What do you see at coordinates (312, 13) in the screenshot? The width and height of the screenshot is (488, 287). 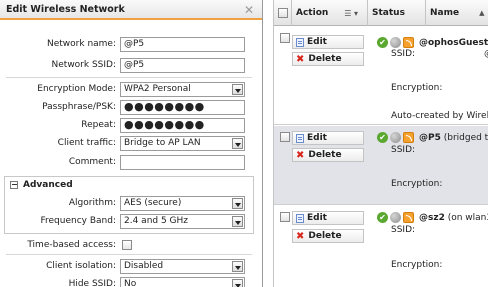 I see `column-action-label: Action` at bounding box center [312, 13].